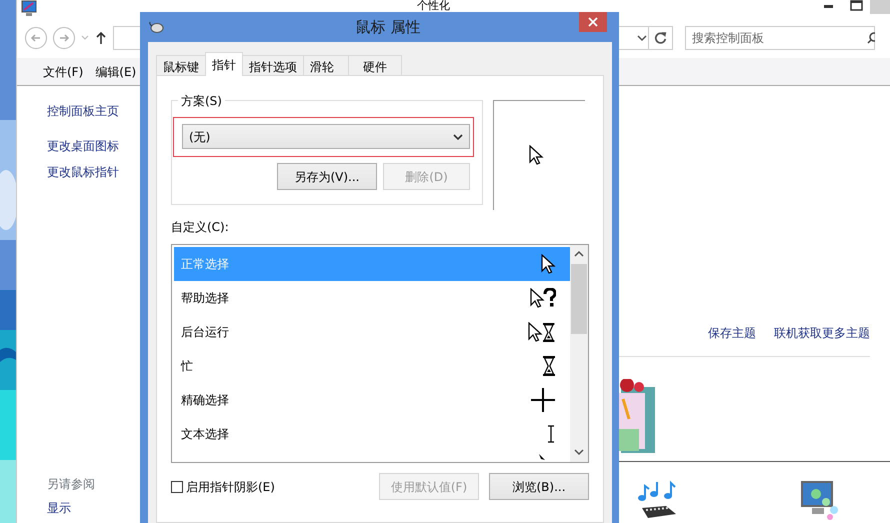  What do you see at coordinates (388, 27) in the screenshot?
I see `dialog-title: 鼠标 属性` at bounding box center [388, 27].